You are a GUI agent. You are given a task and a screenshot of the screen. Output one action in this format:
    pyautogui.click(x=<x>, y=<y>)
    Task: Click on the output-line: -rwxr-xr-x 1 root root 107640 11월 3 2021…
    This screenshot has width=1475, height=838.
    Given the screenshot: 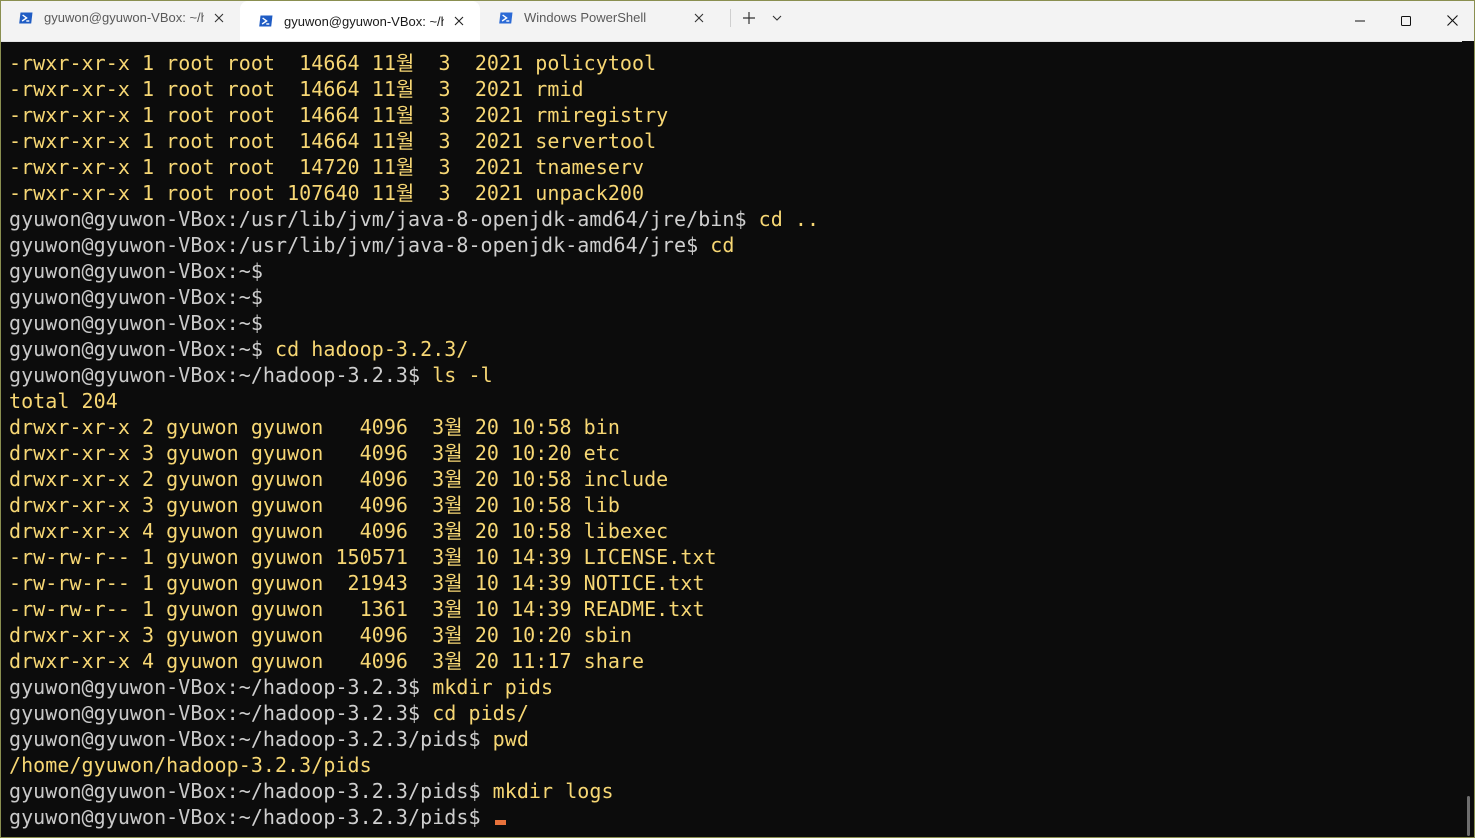 What is the action you would take?
    pyautogui.click(x=327, y=193)
    